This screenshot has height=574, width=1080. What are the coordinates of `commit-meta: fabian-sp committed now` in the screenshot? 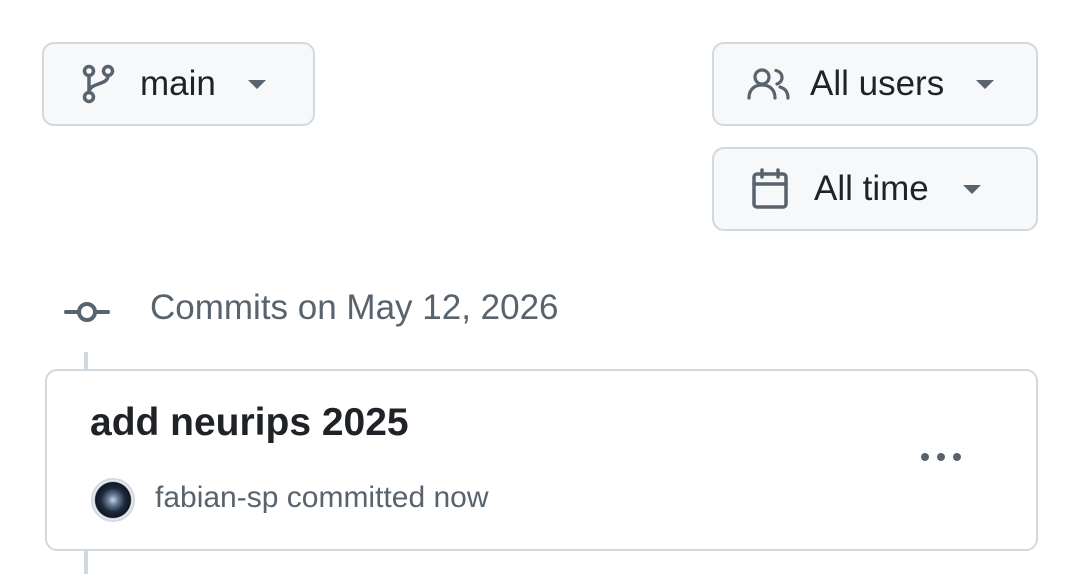 It's located at (322, 498).